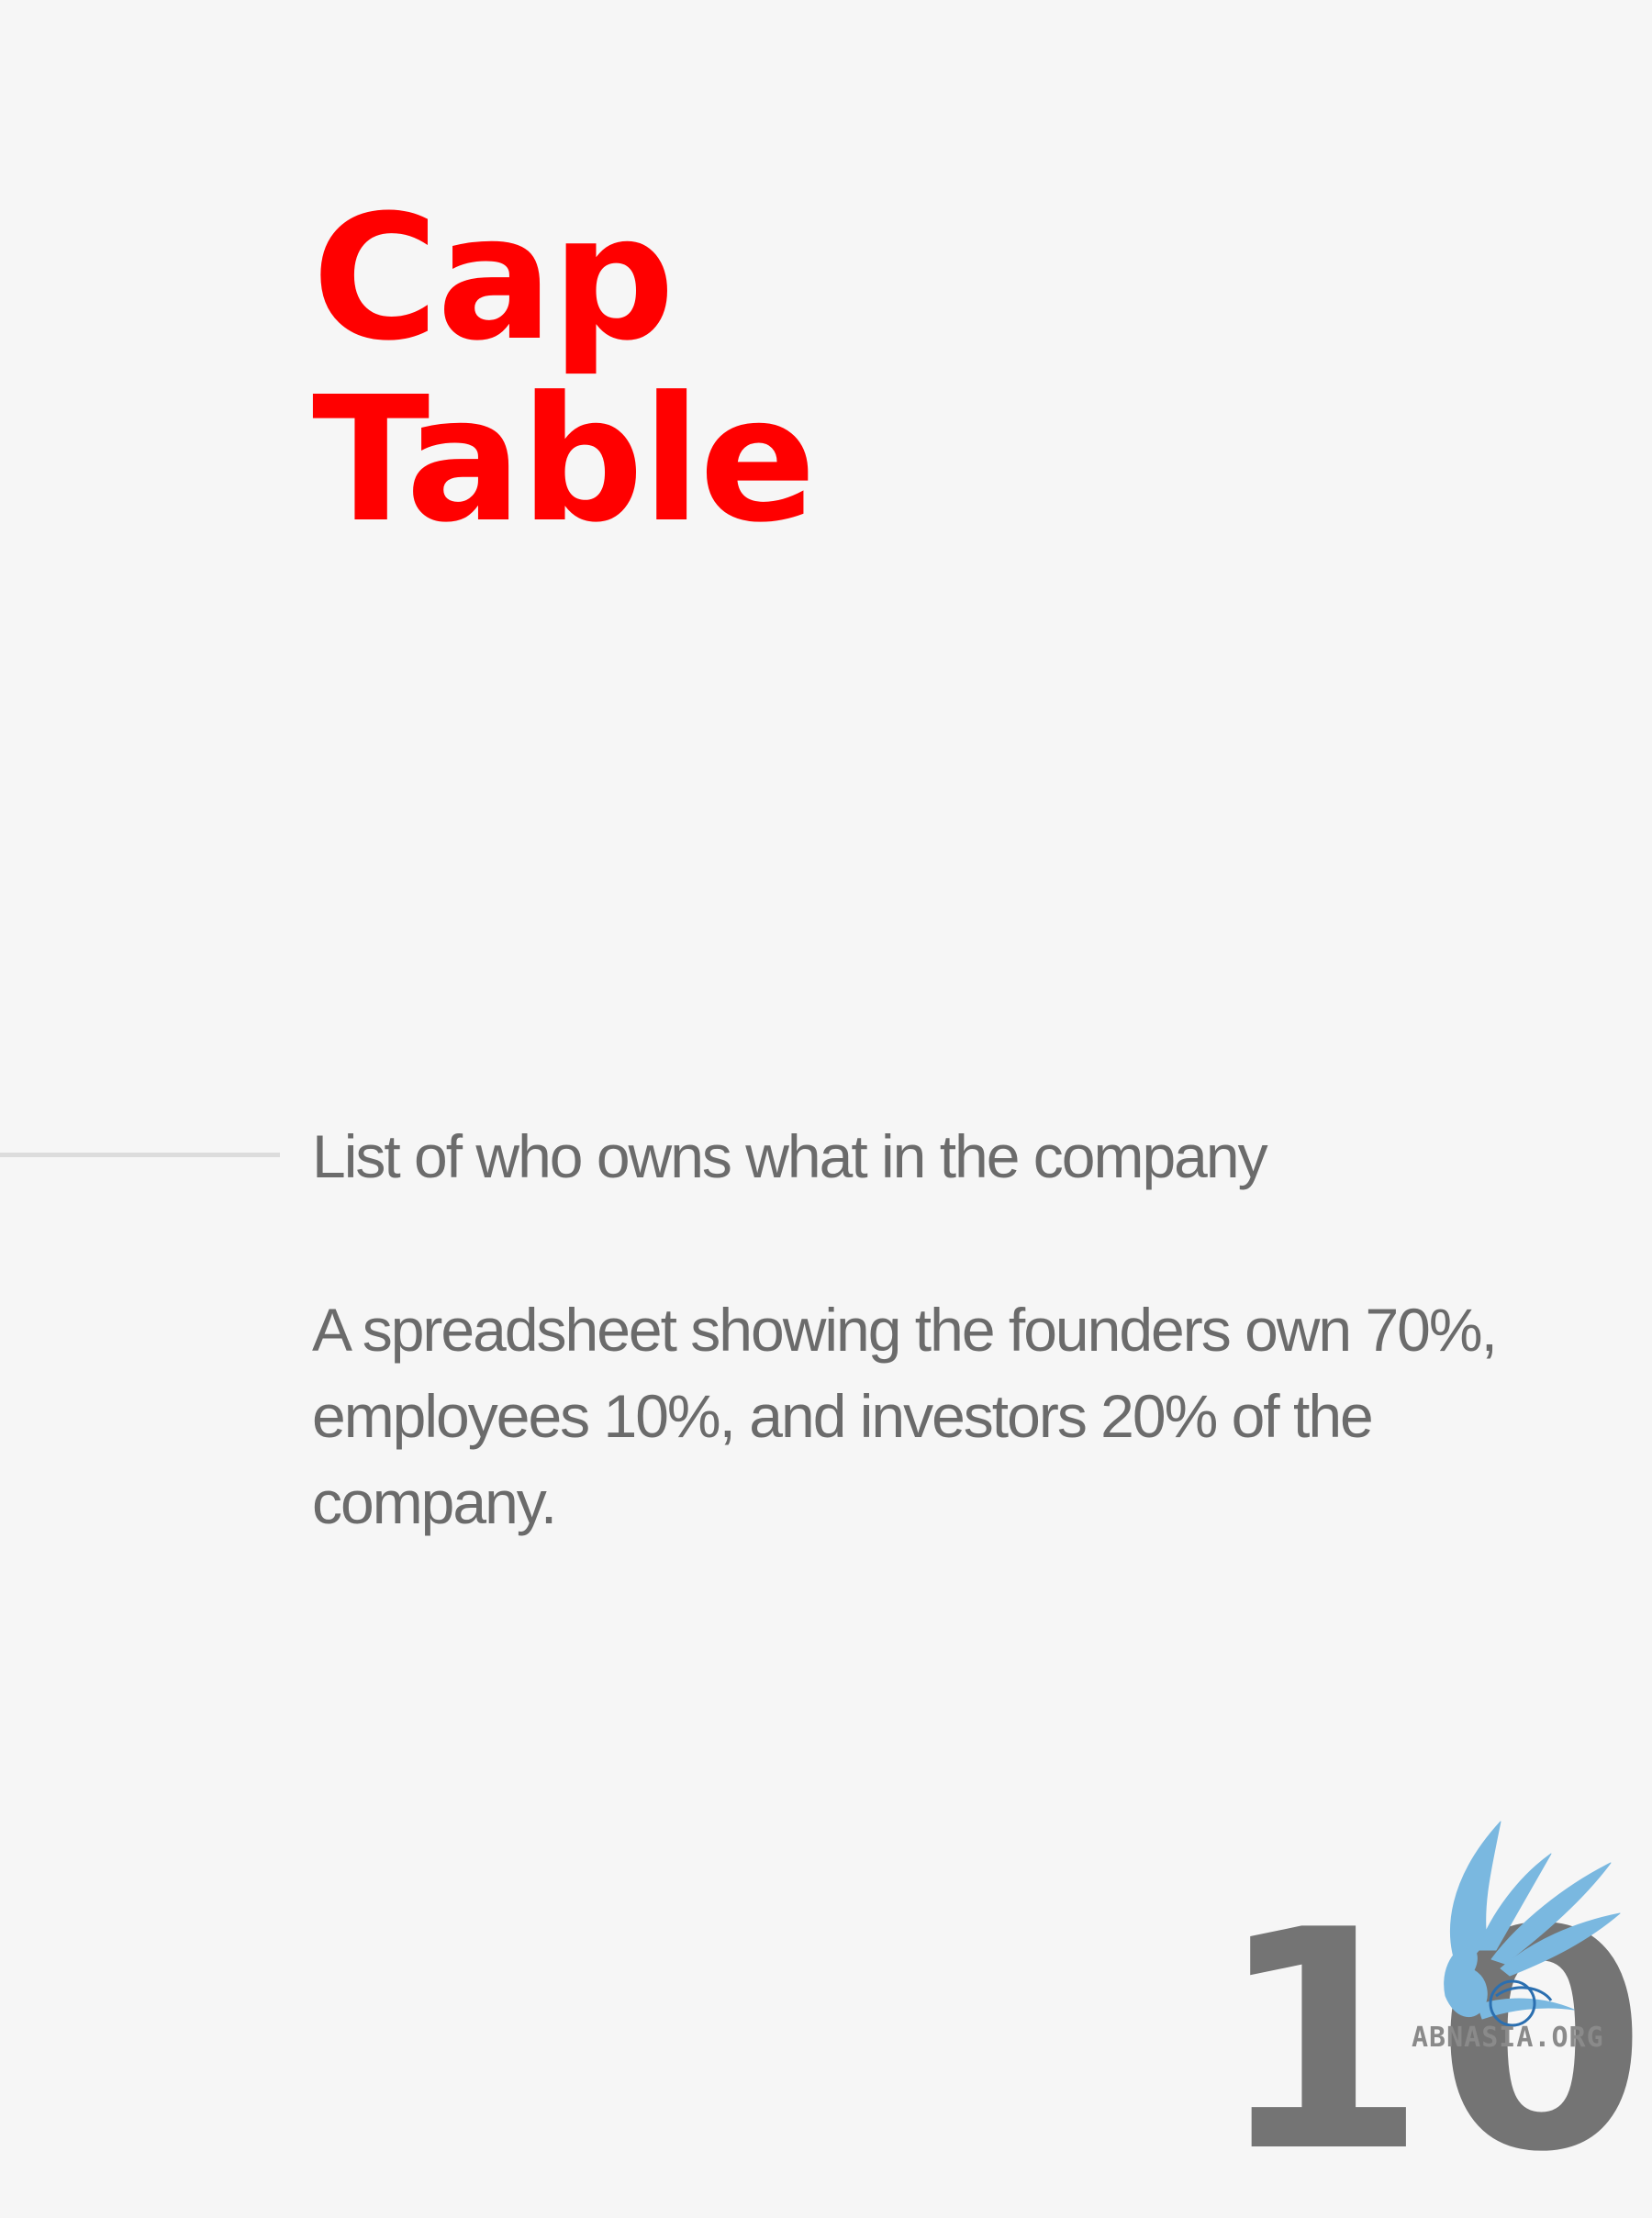  What do you see at coordinates (1508, 2038) in the screenshot?
I see `logo-text: ABNASIA.ORG` at bounding box center [1508, 2038].